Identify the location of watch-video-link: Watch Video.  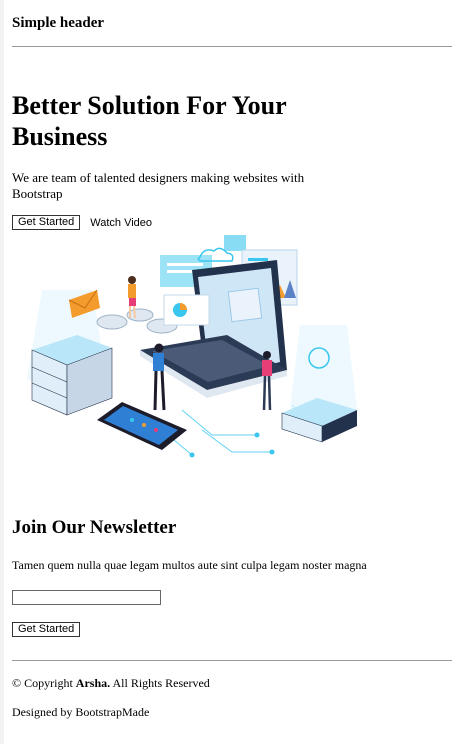
(121, 223).